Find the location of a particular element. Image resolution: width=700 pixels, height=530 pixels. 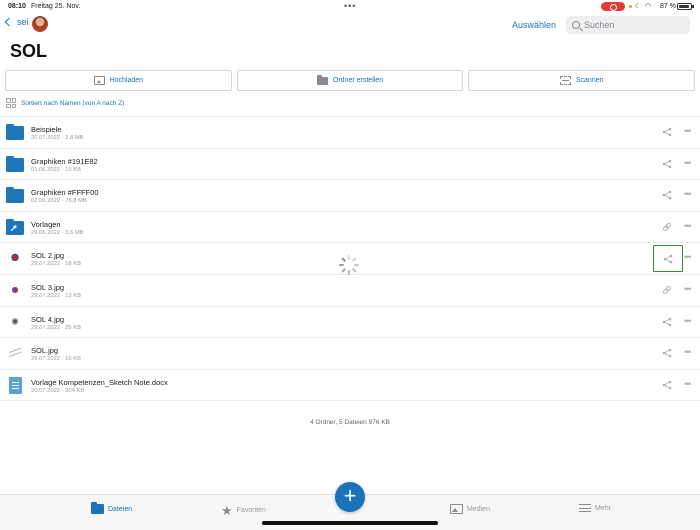

list-item: Graphiken #FFFF00 02.06.2022 · 75,8 MB ••• is located at coordinates (350, 196).